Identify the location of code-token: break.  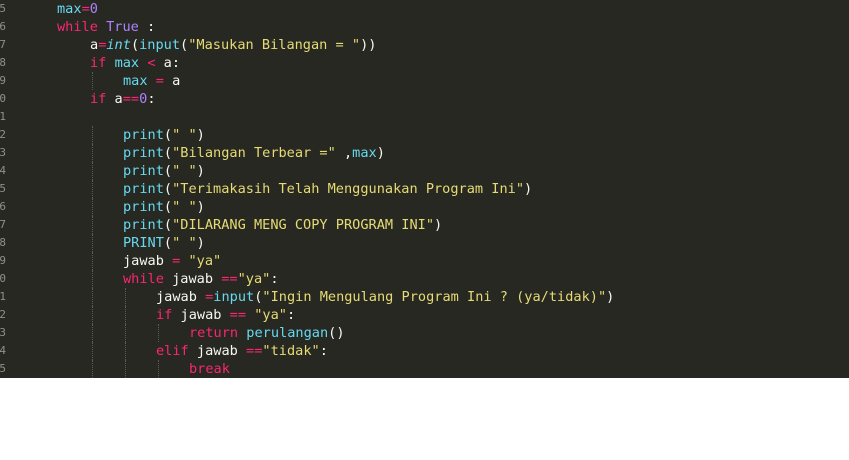
(209, 369).